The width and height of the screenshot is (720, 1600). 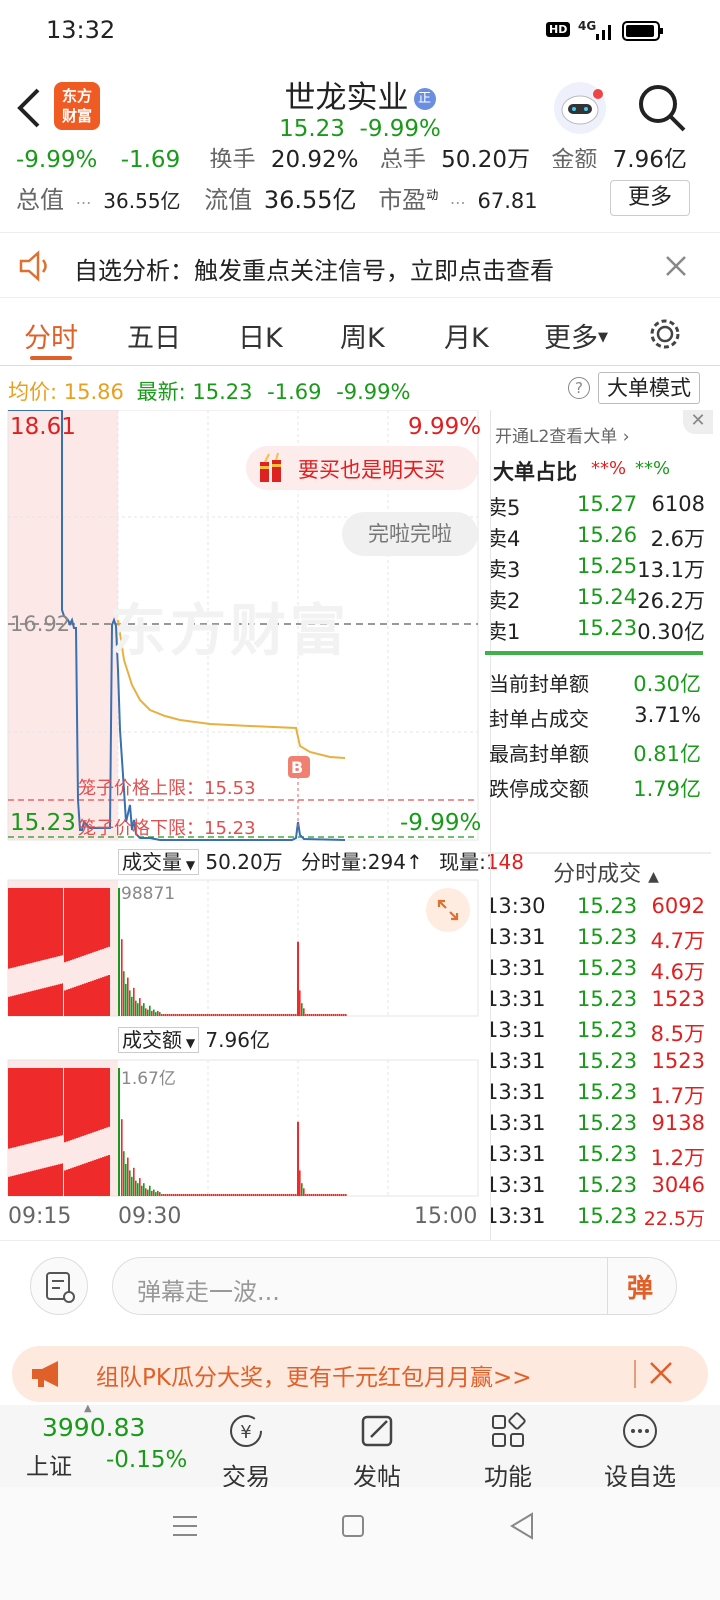 I want to click on volume-selector: 成交量 ▼, so click(x=159, y=862).